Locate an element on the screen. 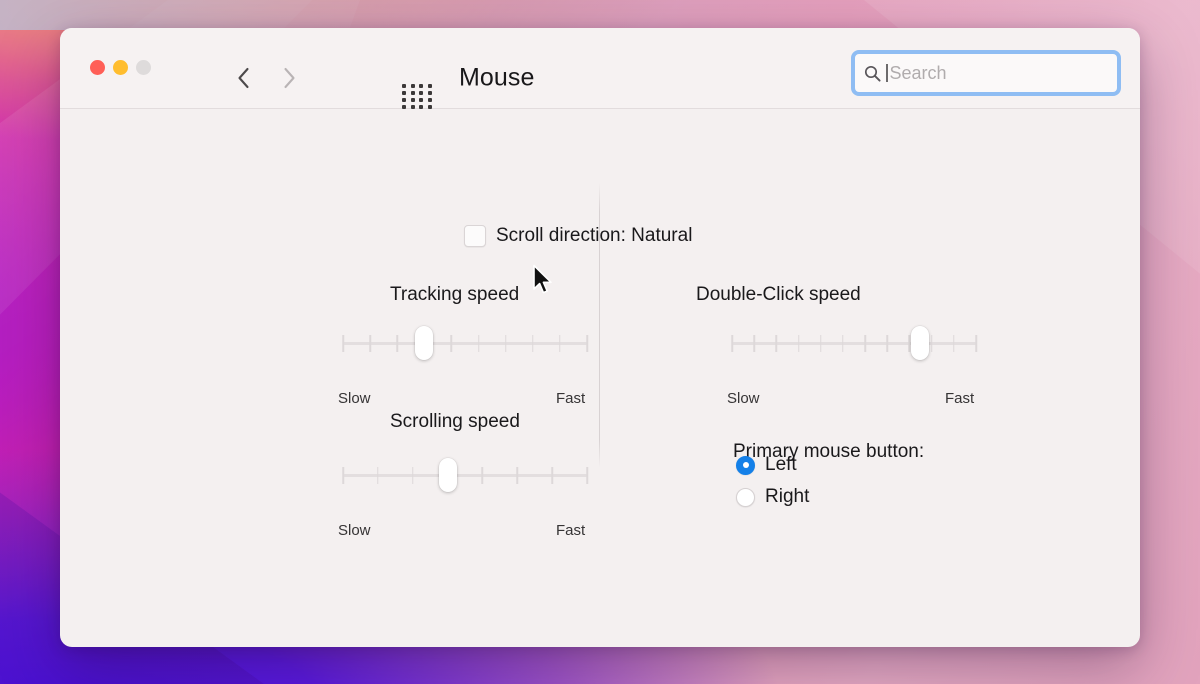 The height and width of the screenshot is (684, 1200). scroll-direction-row: Scroll direction: Natural is located at coordinates (578, 236).